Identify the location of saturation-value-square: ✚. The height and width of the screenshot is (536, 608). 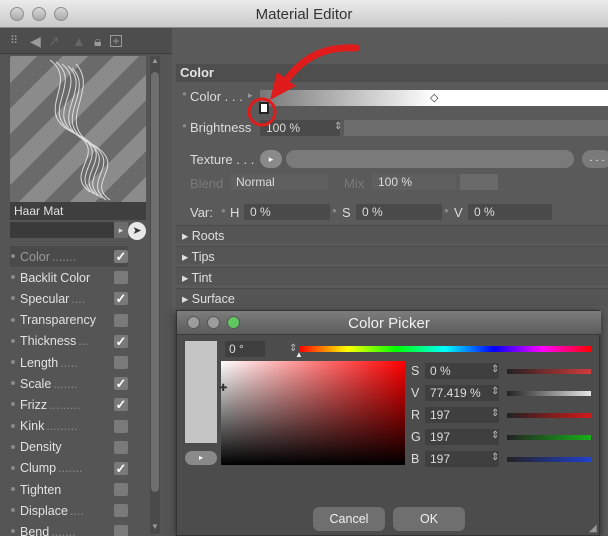
(312, 413).